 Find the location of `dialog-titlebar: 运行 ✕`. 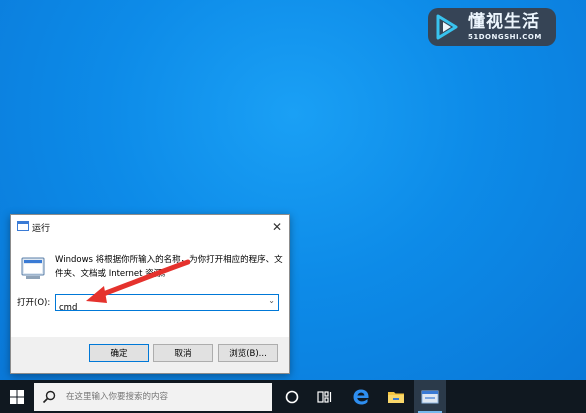

dialog-titlebar: 运行 ✕ is located at coordinates (150, 227).